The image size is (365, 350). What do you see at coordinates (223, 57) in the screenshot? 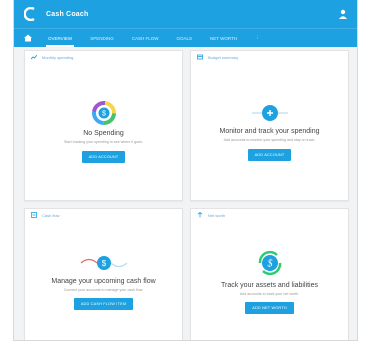
I see `budget-card-title-label: Budget summary` at bounding box center [223, 57].